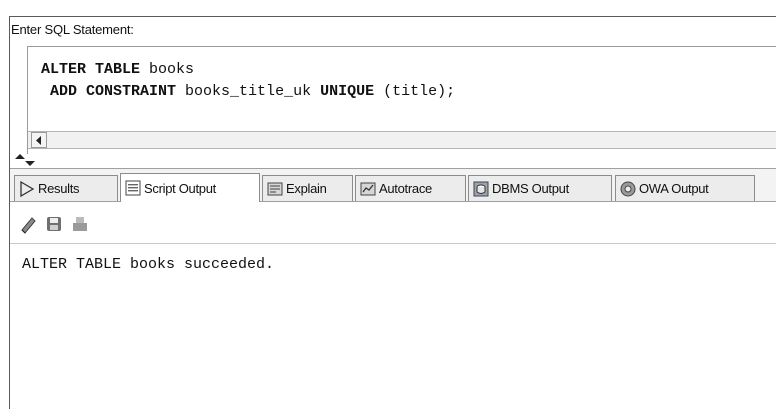 Image resolution: width=776 pixels, height=409 pixels. What do you see at coordinates (91, 69) in the screenshot?
I see `keyword-alter-table: ALTER TABLE` at bounding box center [91, 69].